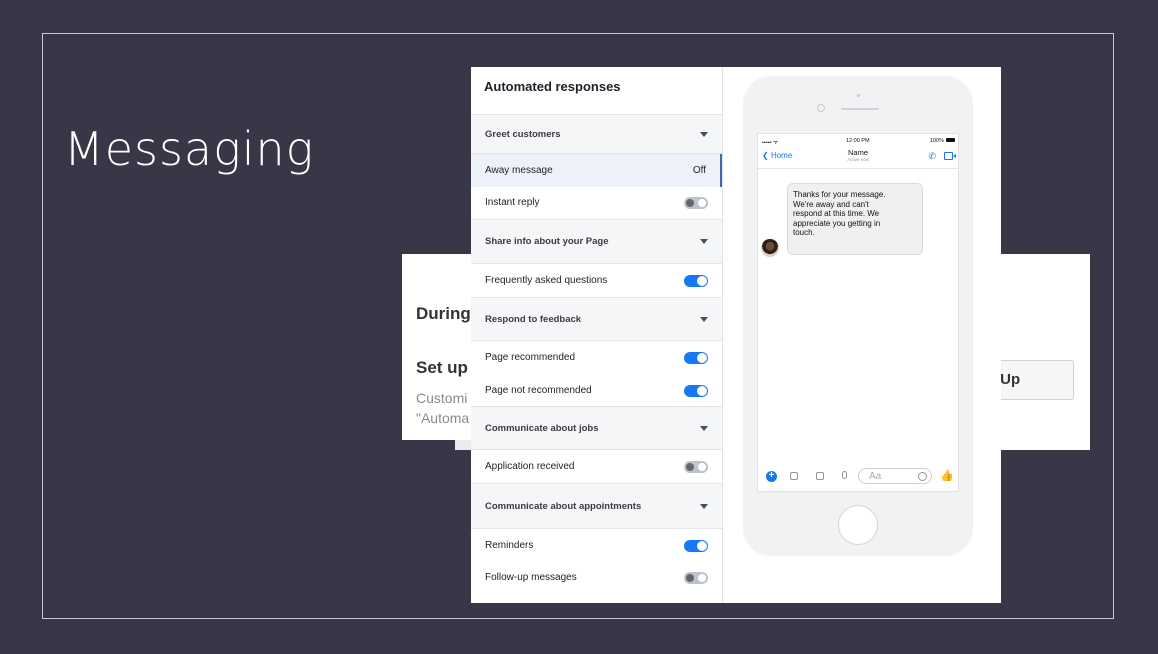 The image size is (1158, 654). I want to click on background-strip-right, so click(1044, 445).